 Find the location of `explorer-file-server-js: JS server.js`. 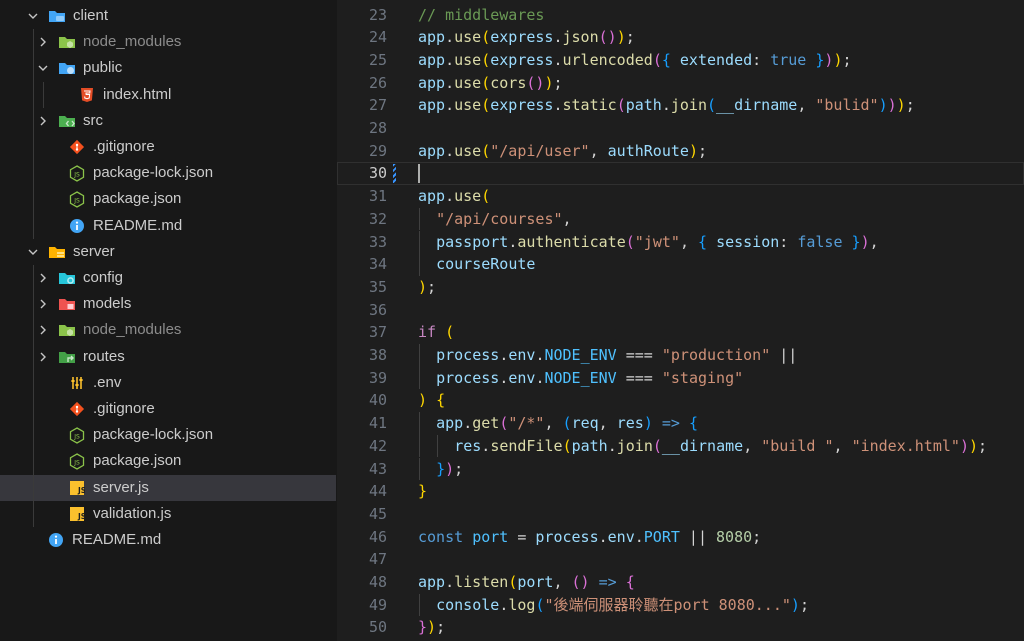

explorer-file-server-js: JS server.js is located at coordinates (168, 487).